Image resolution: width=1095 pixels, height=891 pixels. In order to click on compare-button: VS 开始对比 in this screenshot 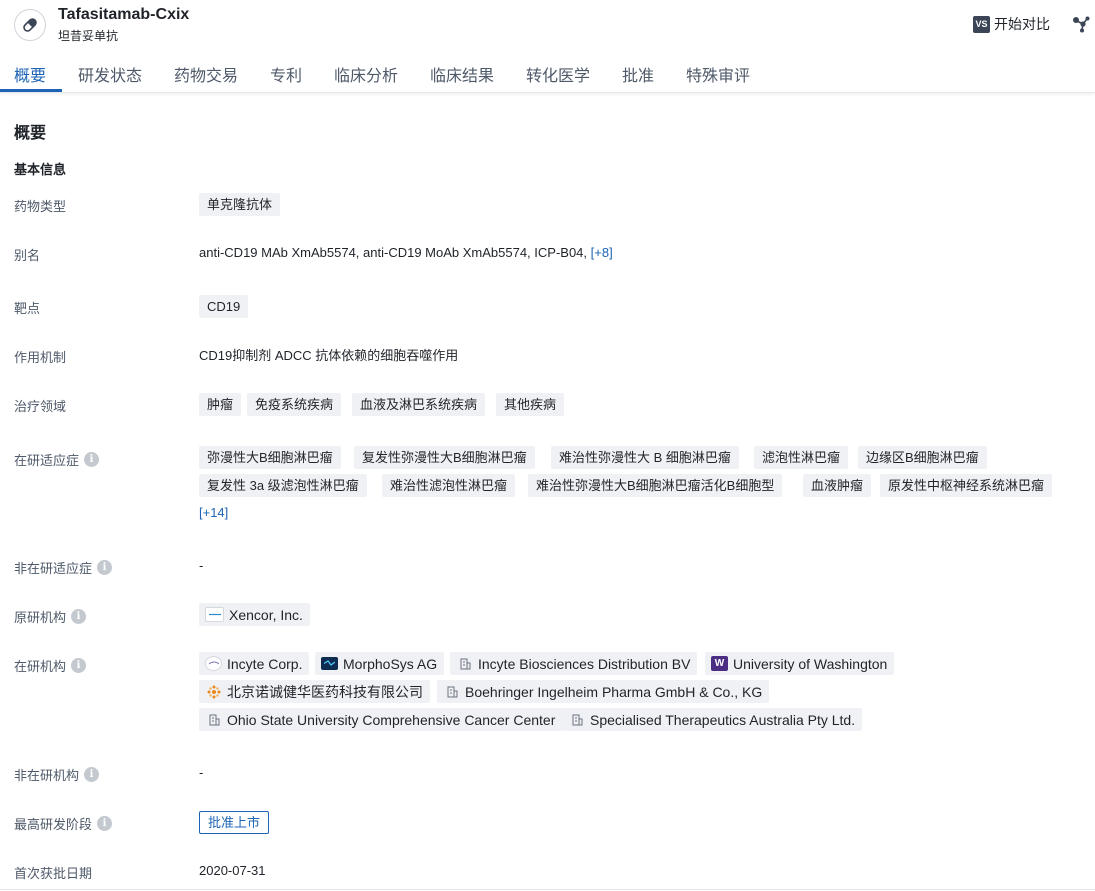, I will do `click(1011, 24)`.